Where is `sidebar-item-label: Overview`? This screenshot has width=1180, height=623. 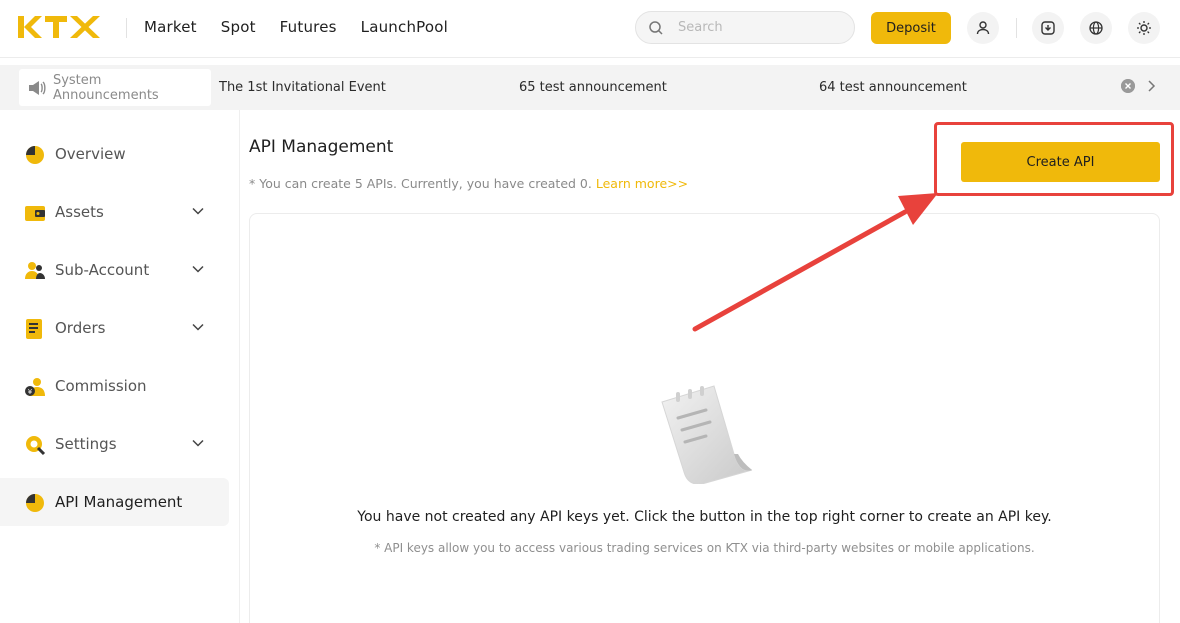
sidebar-item-label: Overview is located at coordinates (90, 154).